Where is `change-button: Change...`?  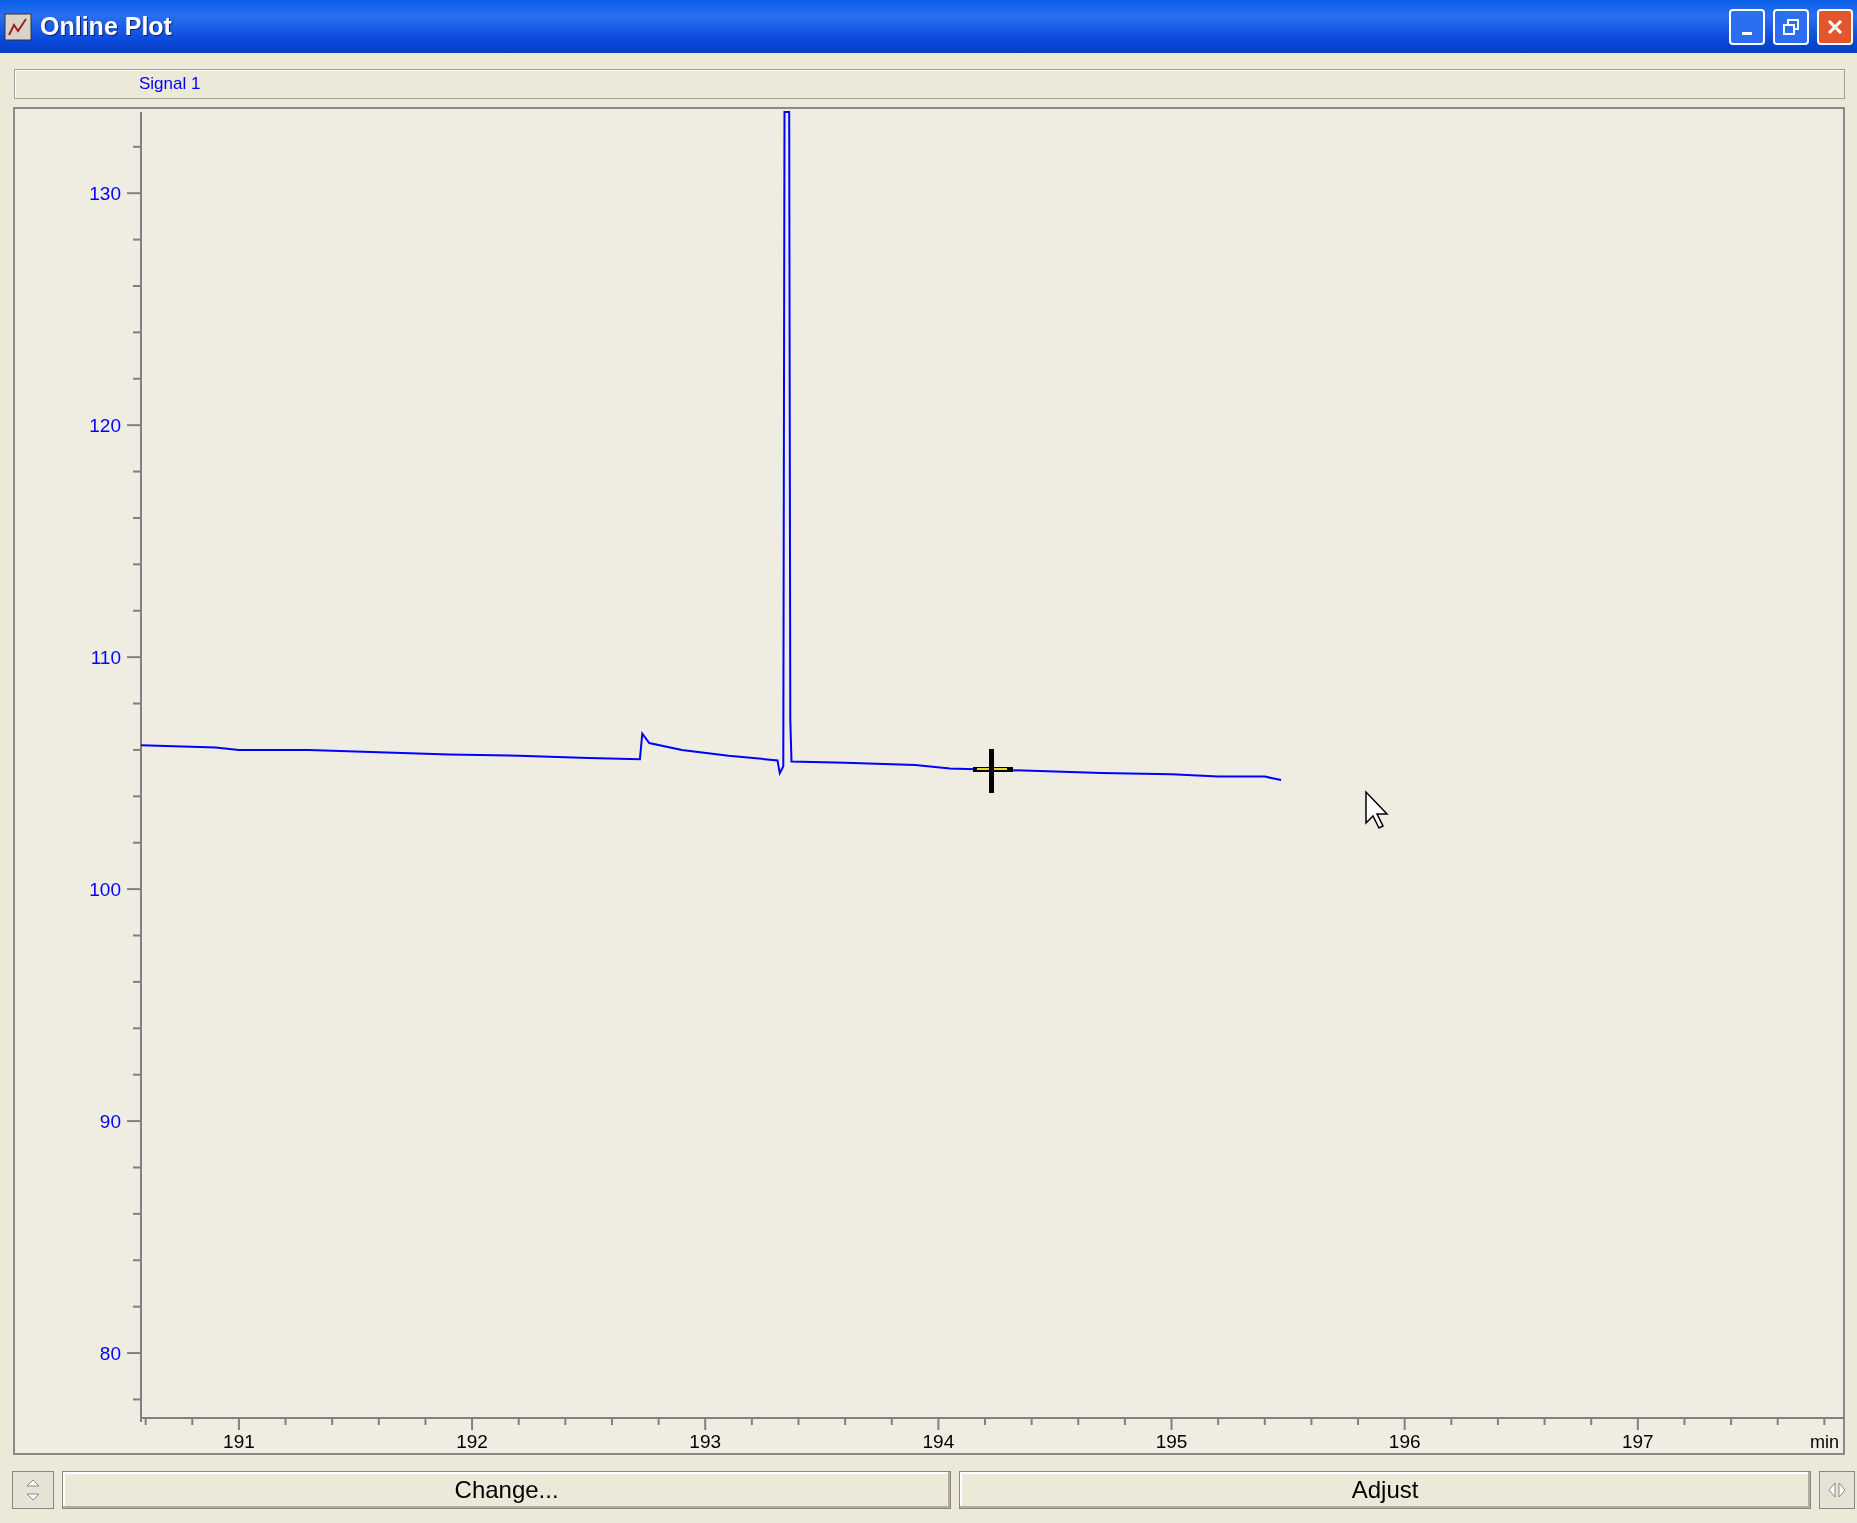 change-button: Change... is located at coordinates (507, 1490).